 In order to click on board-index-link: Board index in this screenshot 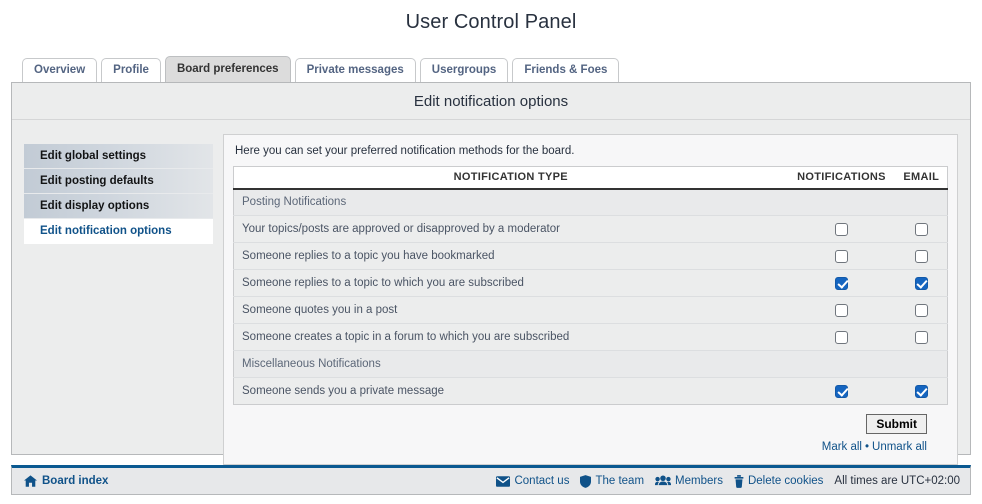, I will do `click(66, 481)`.